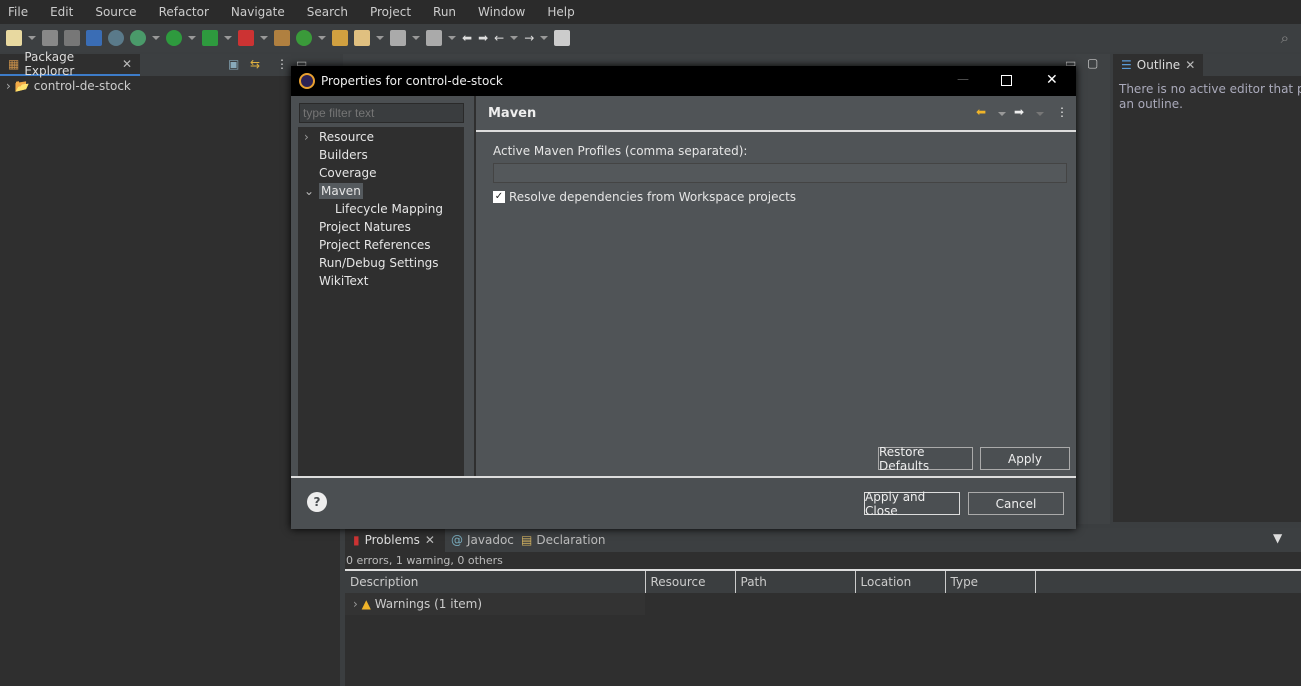 The image size is (1301, 686). I want to click on table-row: › ▲ Warnings (1 item), so click(823, 604).